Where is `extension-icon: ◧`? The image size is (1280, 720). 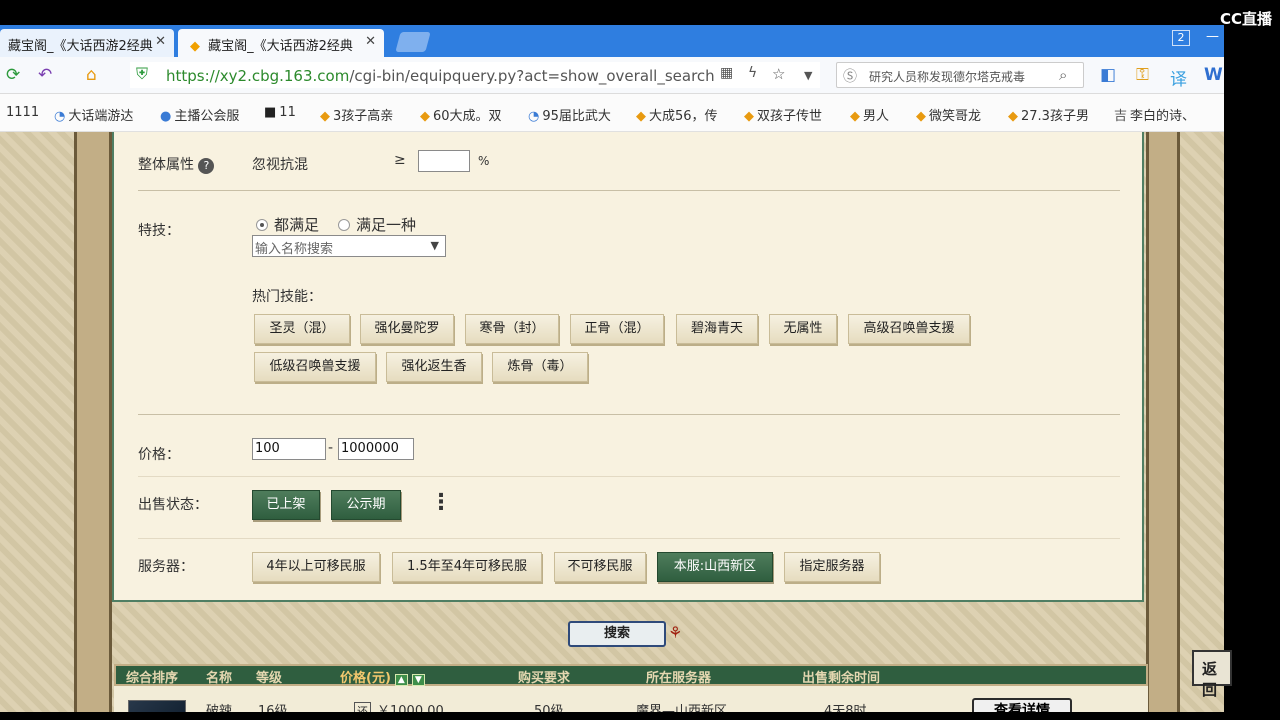 extension-icon: ◧ is located at coordinates (1108, 75).